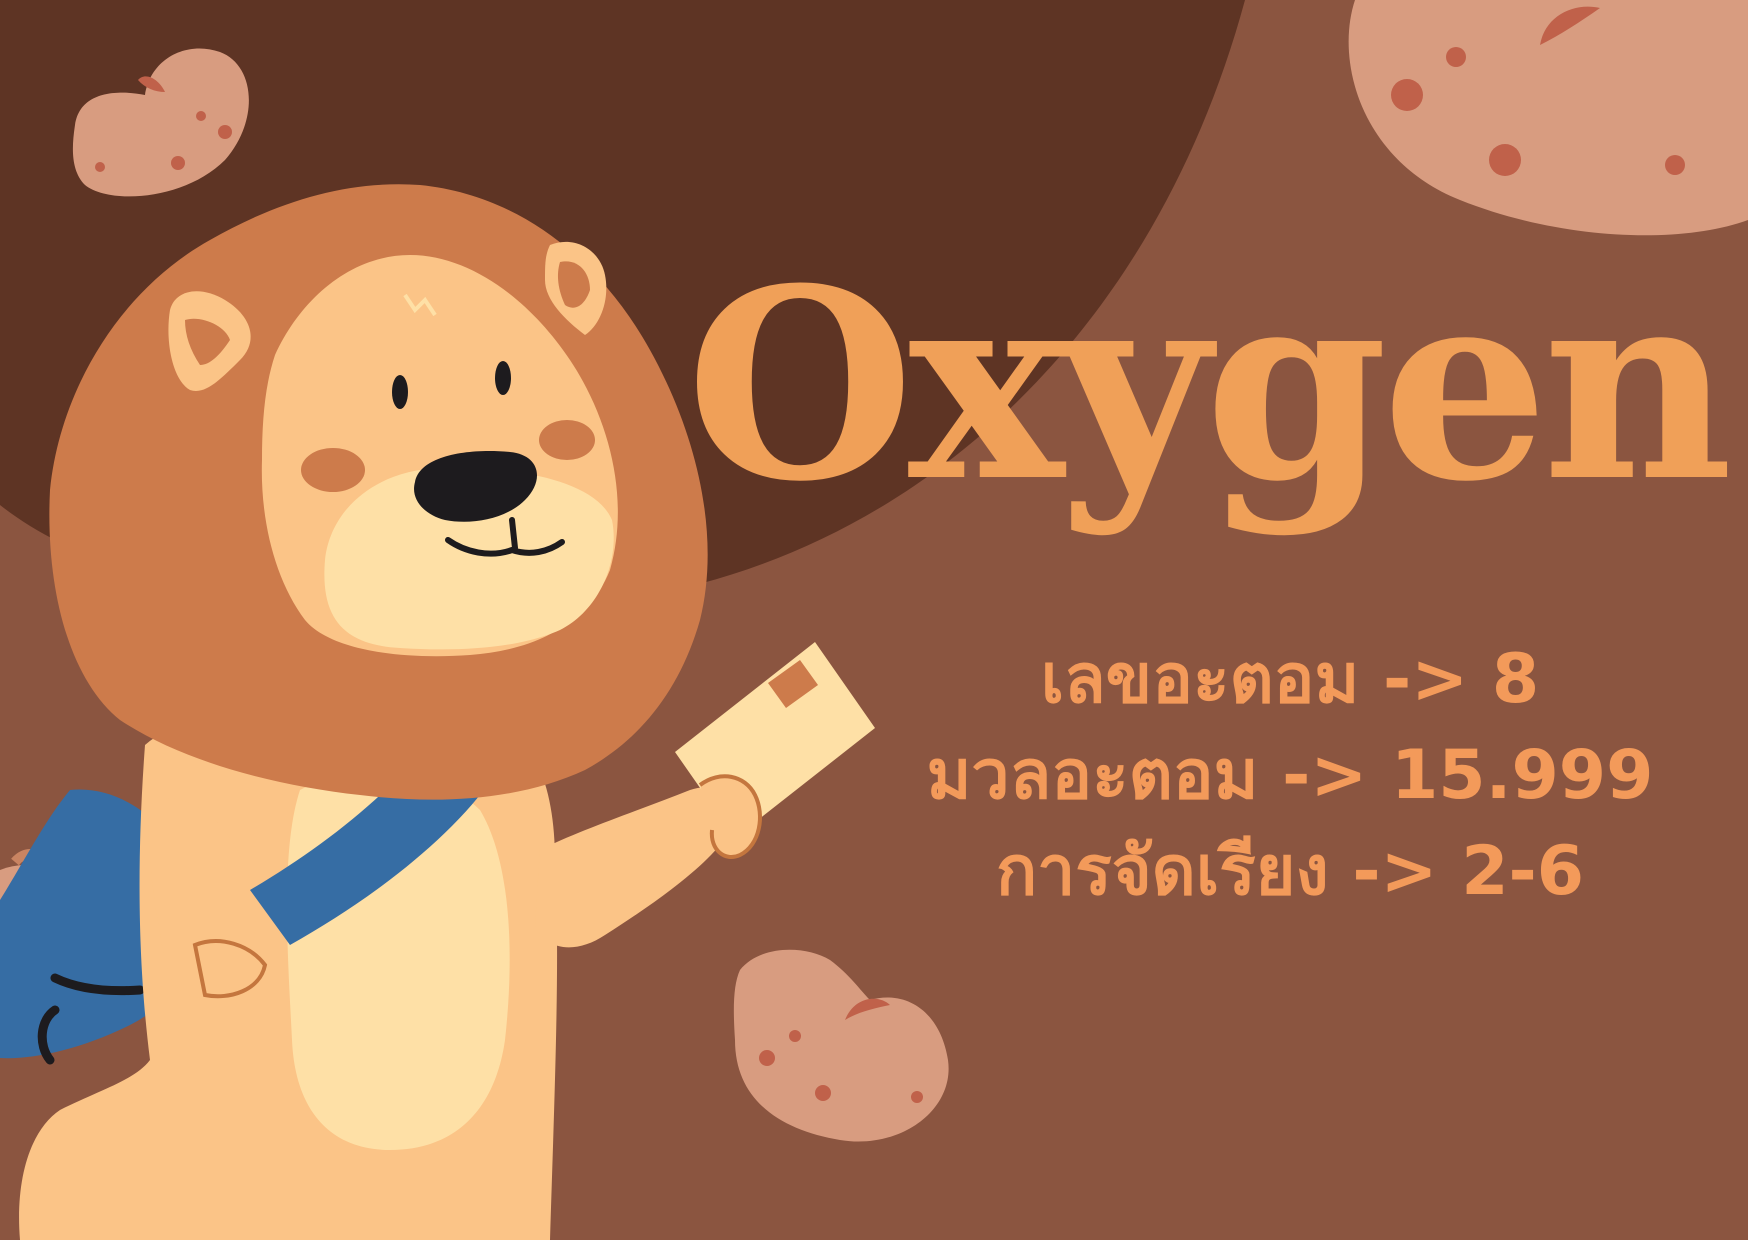 This screenshot has height=1240, width=1748. What do you see at coordinates (400, 392) in the screenshot?
I see `left-eye` at bounding box center [400, 392].